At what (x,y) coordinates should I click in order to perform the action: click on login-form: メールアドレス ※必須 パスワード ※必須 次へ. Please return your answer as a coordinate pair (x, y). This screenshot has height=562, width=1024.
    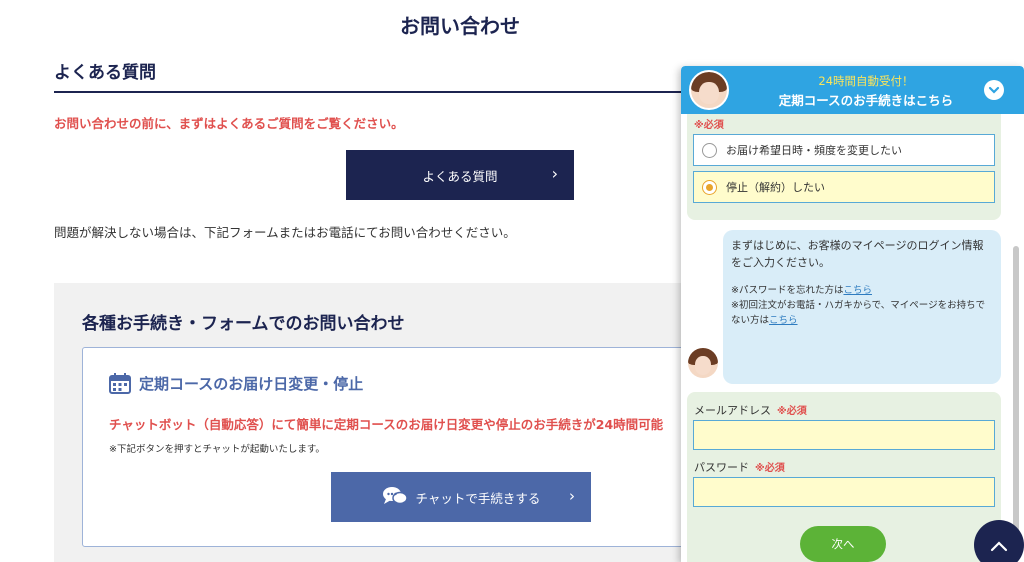
    Looking at the image, I should click on (844, 477).